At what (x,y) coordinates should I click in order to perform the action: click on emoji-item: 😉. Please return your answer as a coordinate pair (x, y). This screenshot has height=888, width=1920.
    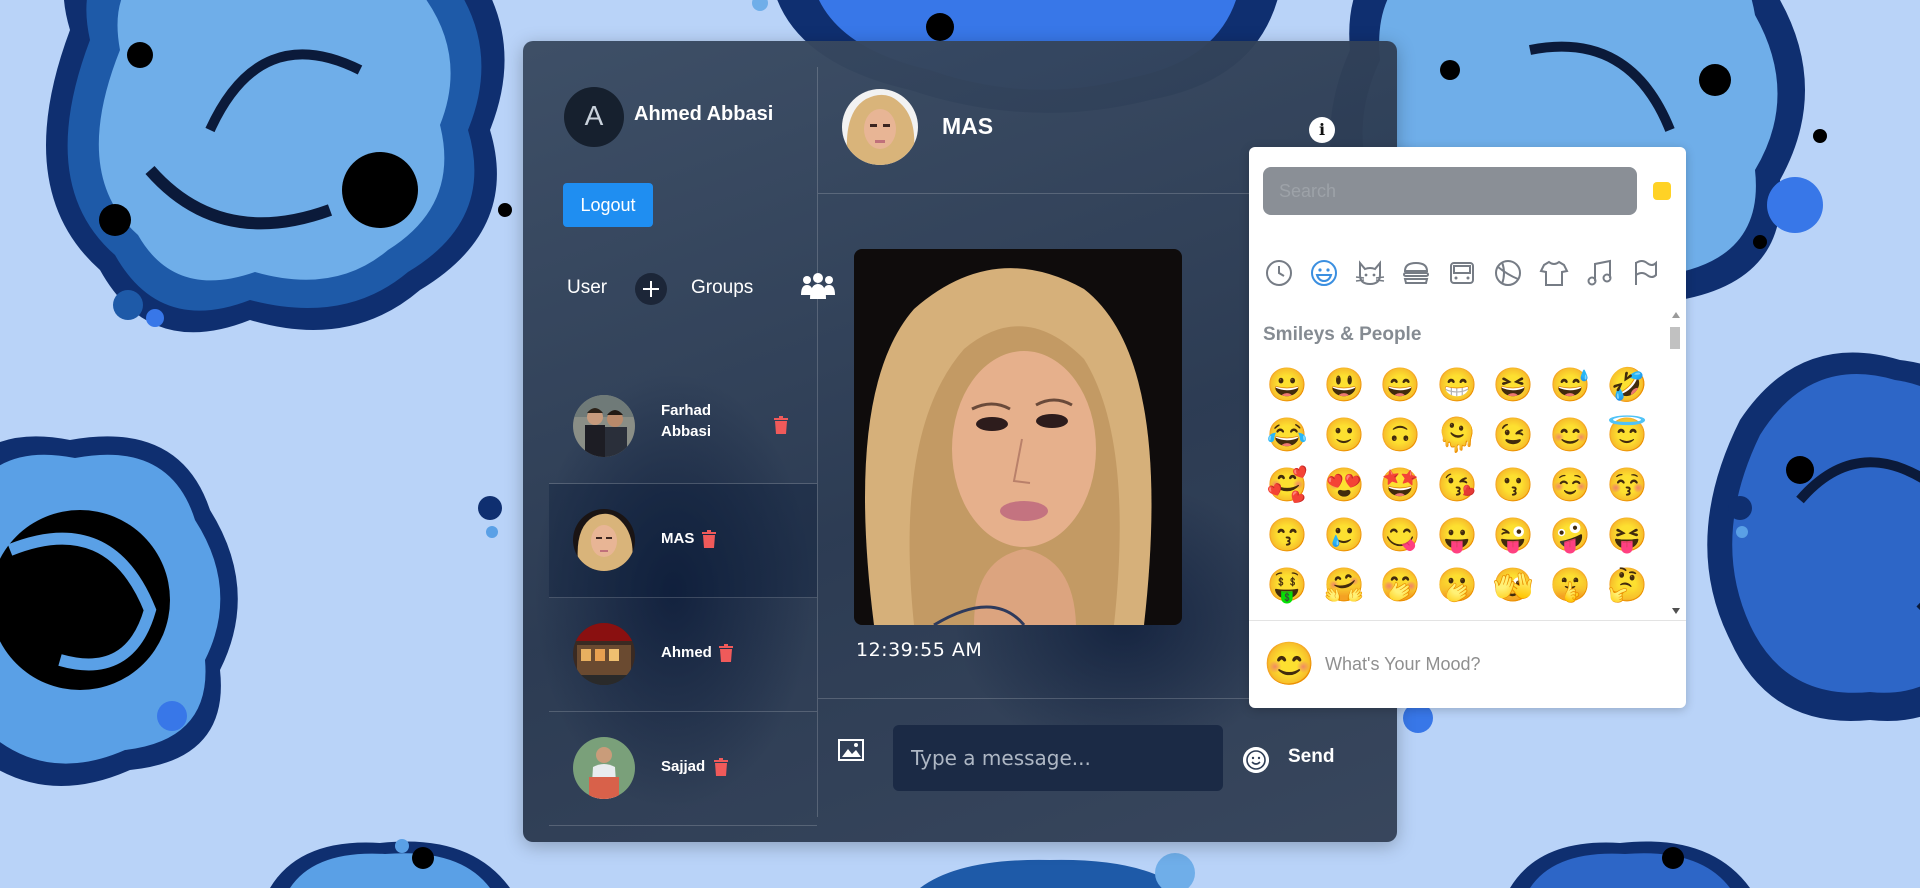
    Looking at the image, I should click on (1513, 435).